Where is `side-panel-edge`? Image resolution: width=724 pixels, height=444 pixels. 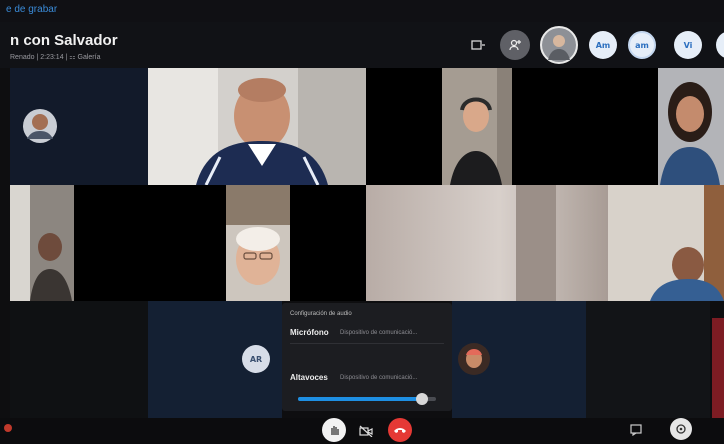 side-panel-edge is located at coordinates (718, 368).